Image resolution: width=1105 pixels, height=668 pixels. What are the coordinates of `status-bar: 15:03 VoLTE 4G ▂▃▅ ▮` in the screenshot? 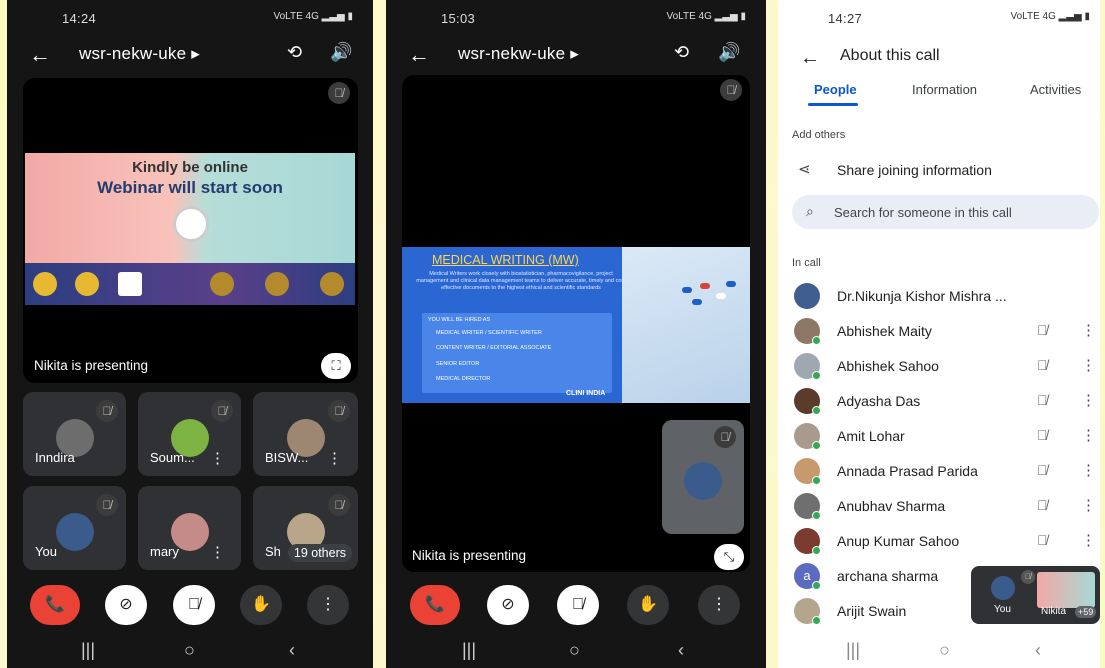 It's located at (576, 19).